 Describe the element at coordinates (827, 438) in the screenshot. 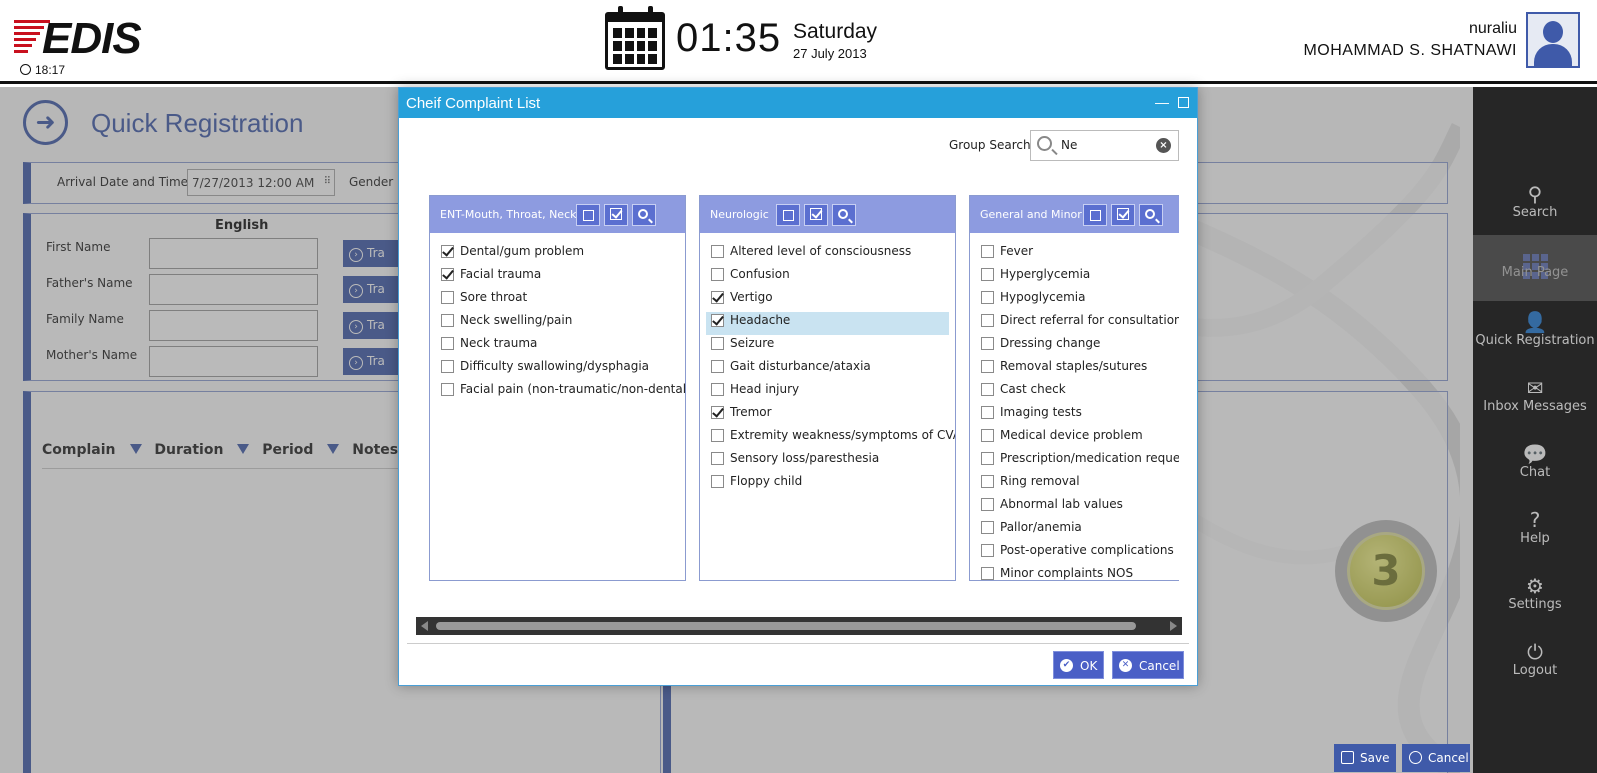

I see `list-item: Extremity weakness/symptoms of CVA` at that location.